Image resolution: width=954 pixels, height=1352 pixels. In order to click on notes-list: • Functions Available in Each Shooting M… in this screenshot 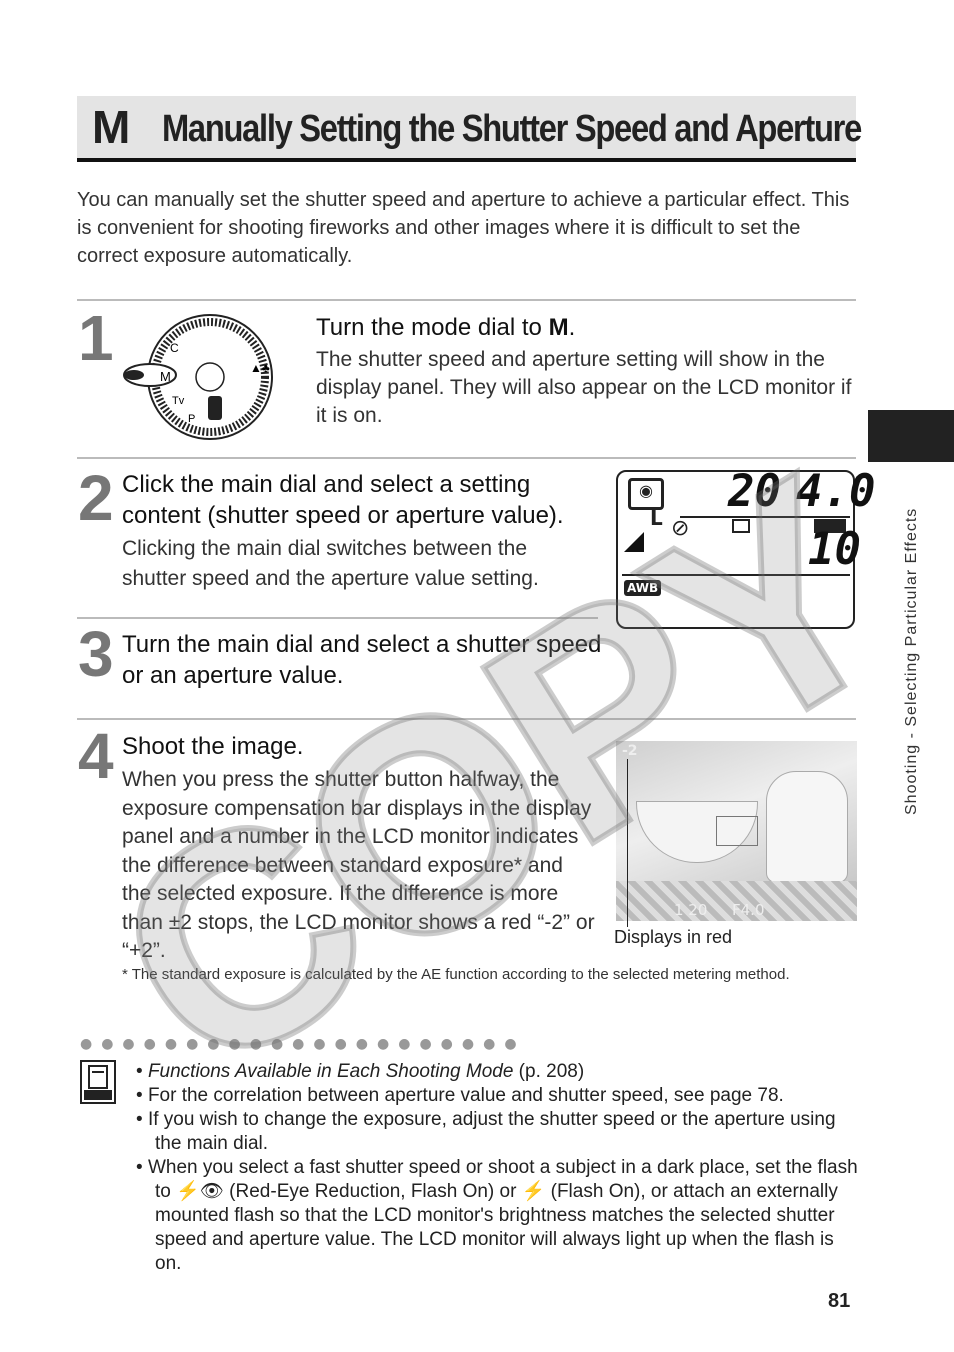, I will do `click(498, 1168)`.